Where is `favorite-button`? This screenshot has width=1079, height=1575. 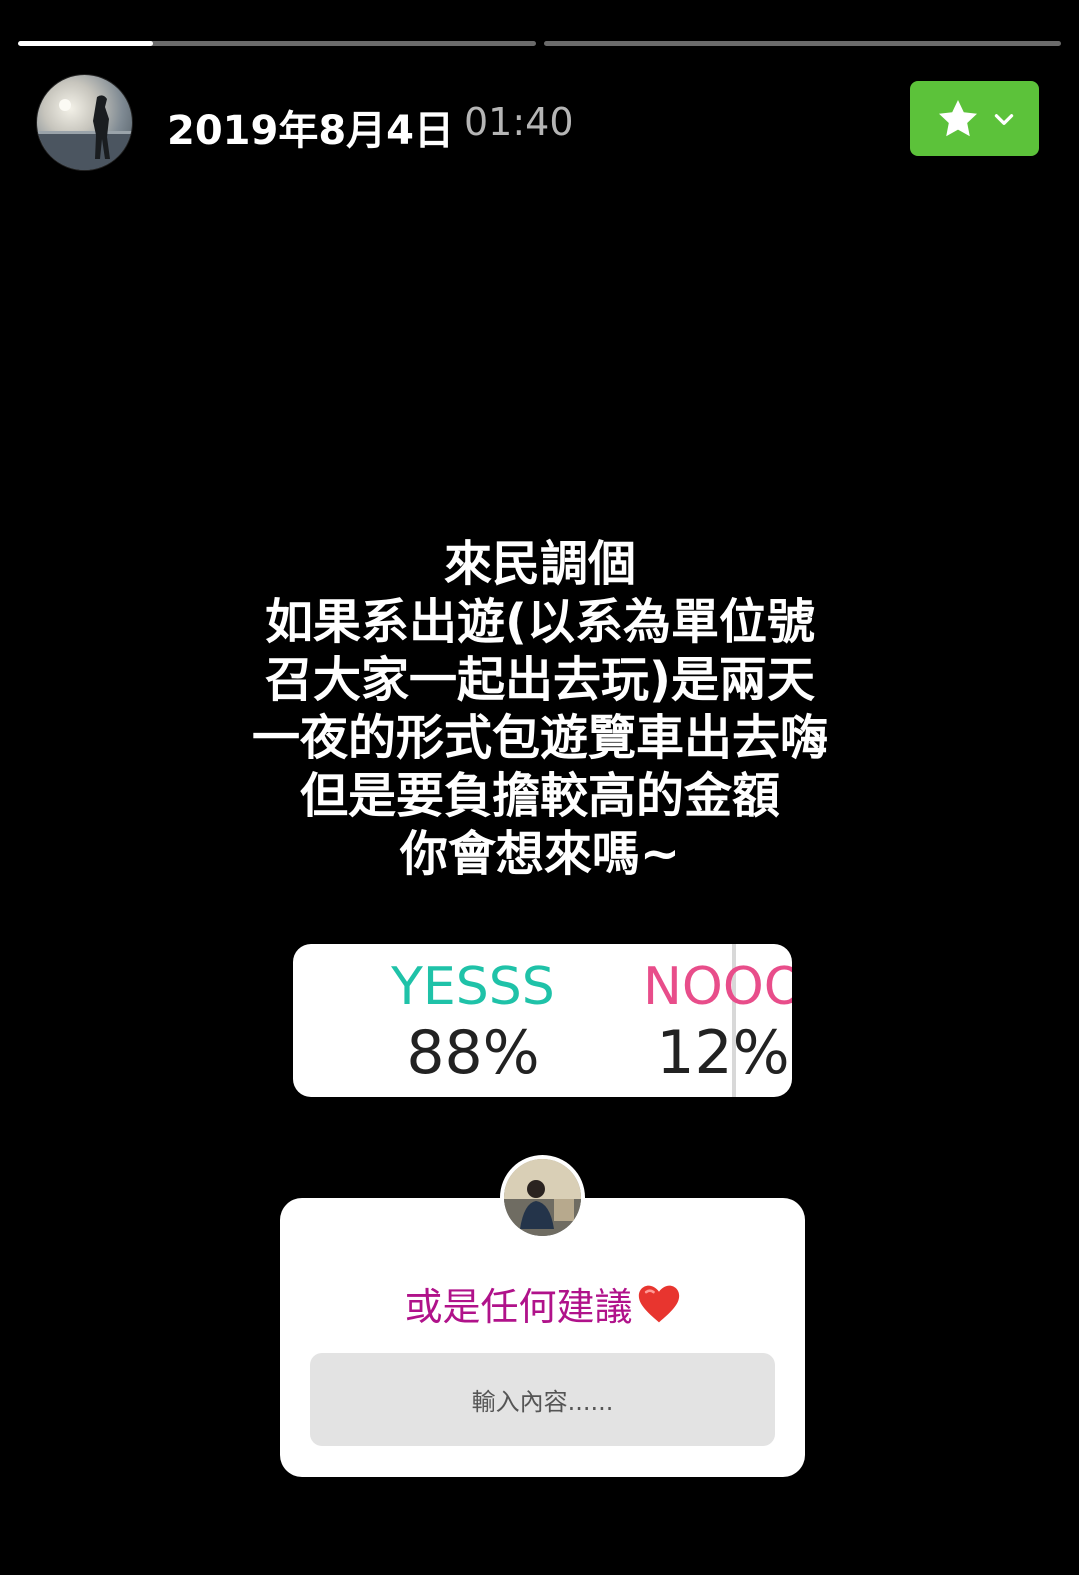
favorite-button is located at coordinates (974, 118).